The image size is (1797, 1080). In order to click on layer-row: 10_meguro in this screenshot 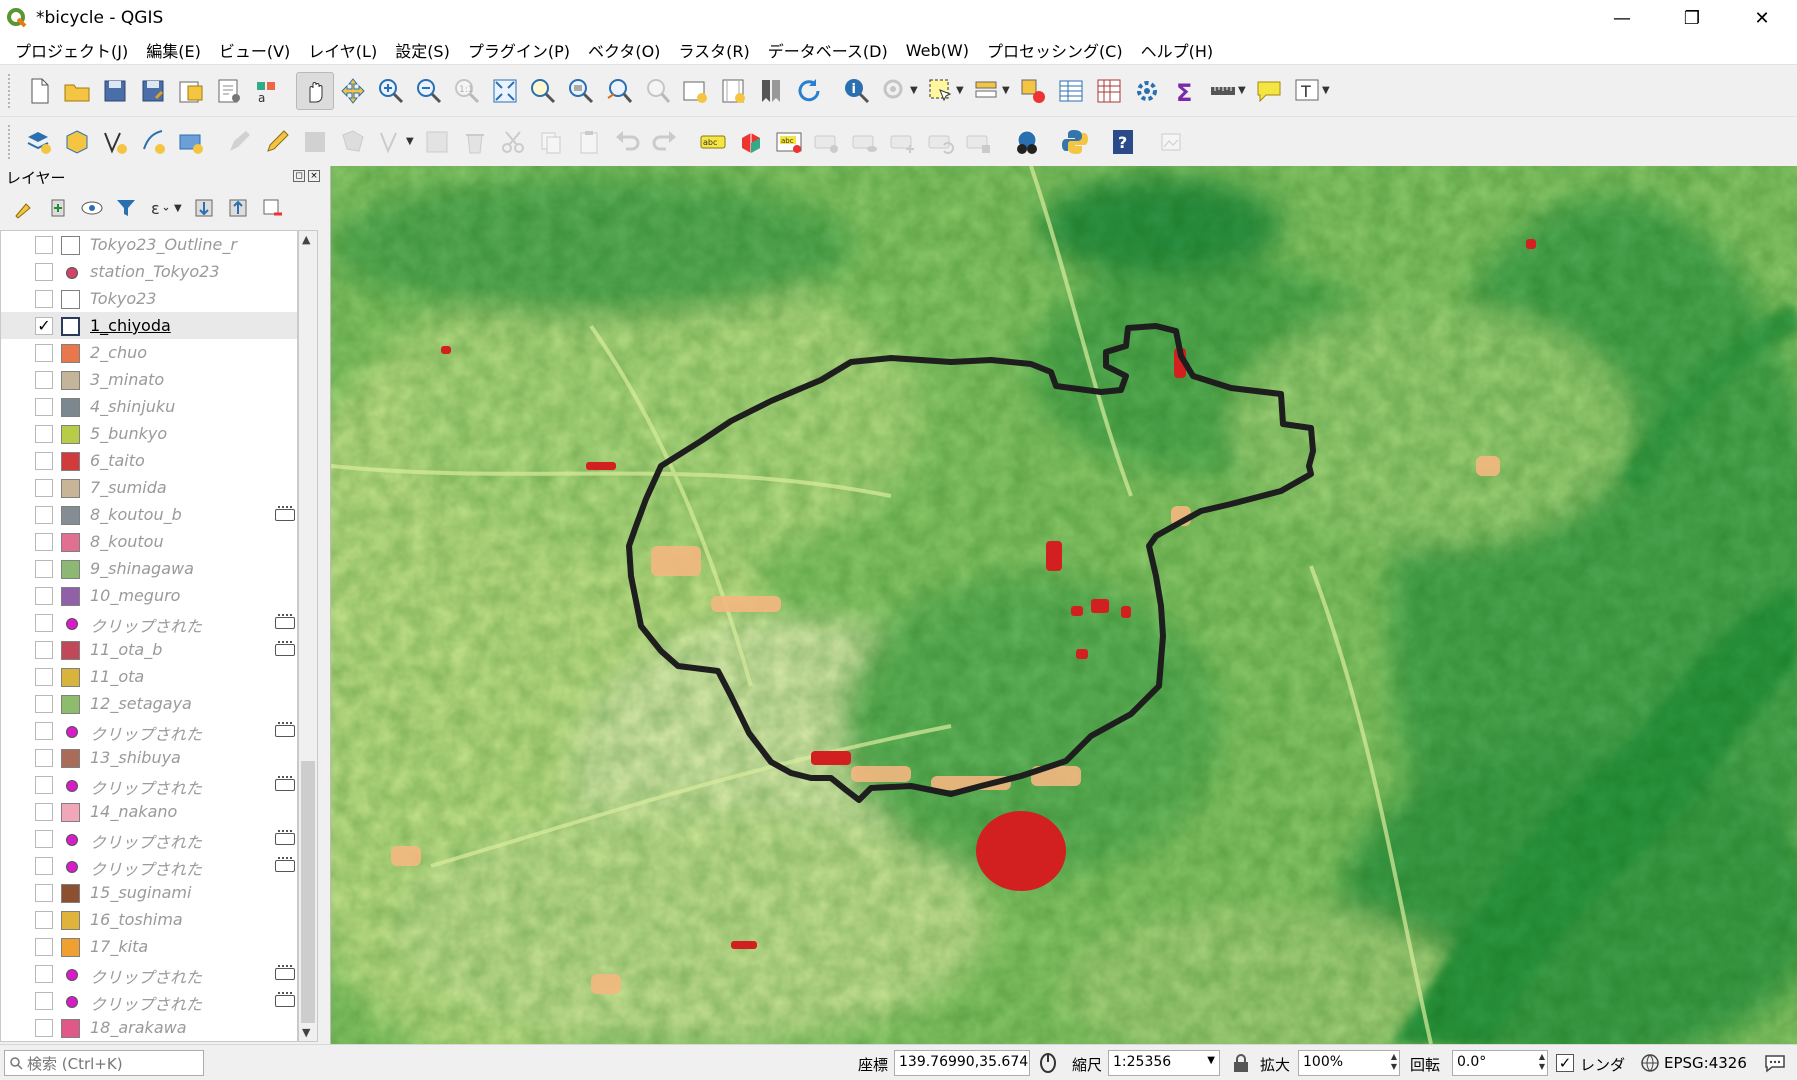, I will do `click(149, 595)`.